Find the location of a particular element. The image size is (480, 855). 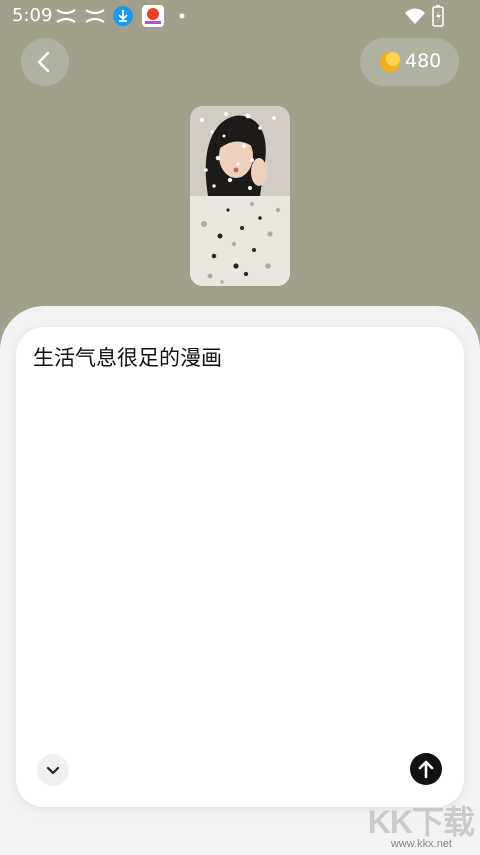

battery-icon is located at coordinates (438, 16).